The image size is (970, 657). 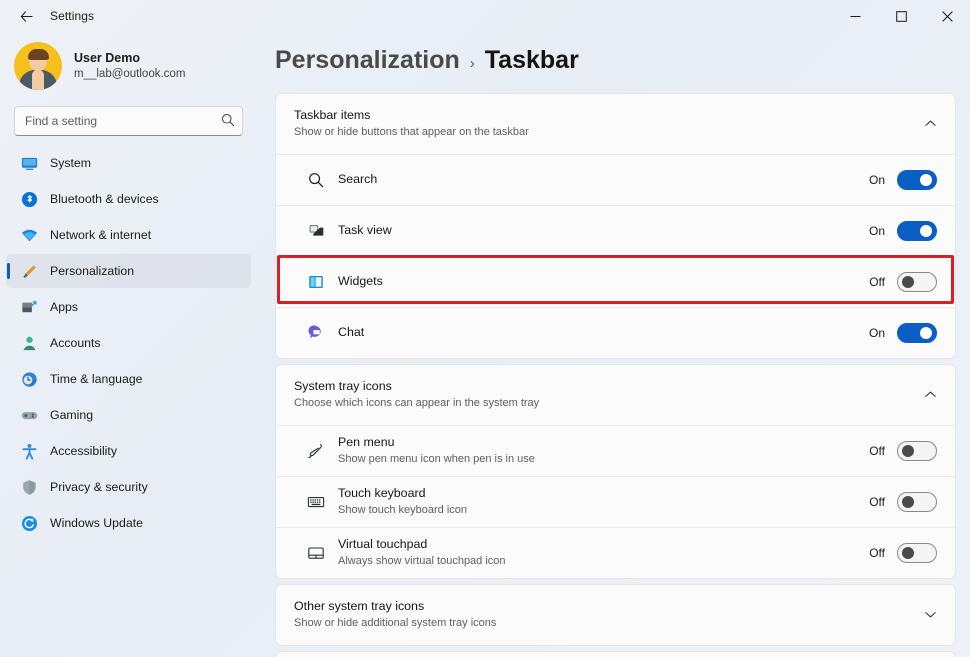 I want to click on minimize-button, so click(x=855, y=16).